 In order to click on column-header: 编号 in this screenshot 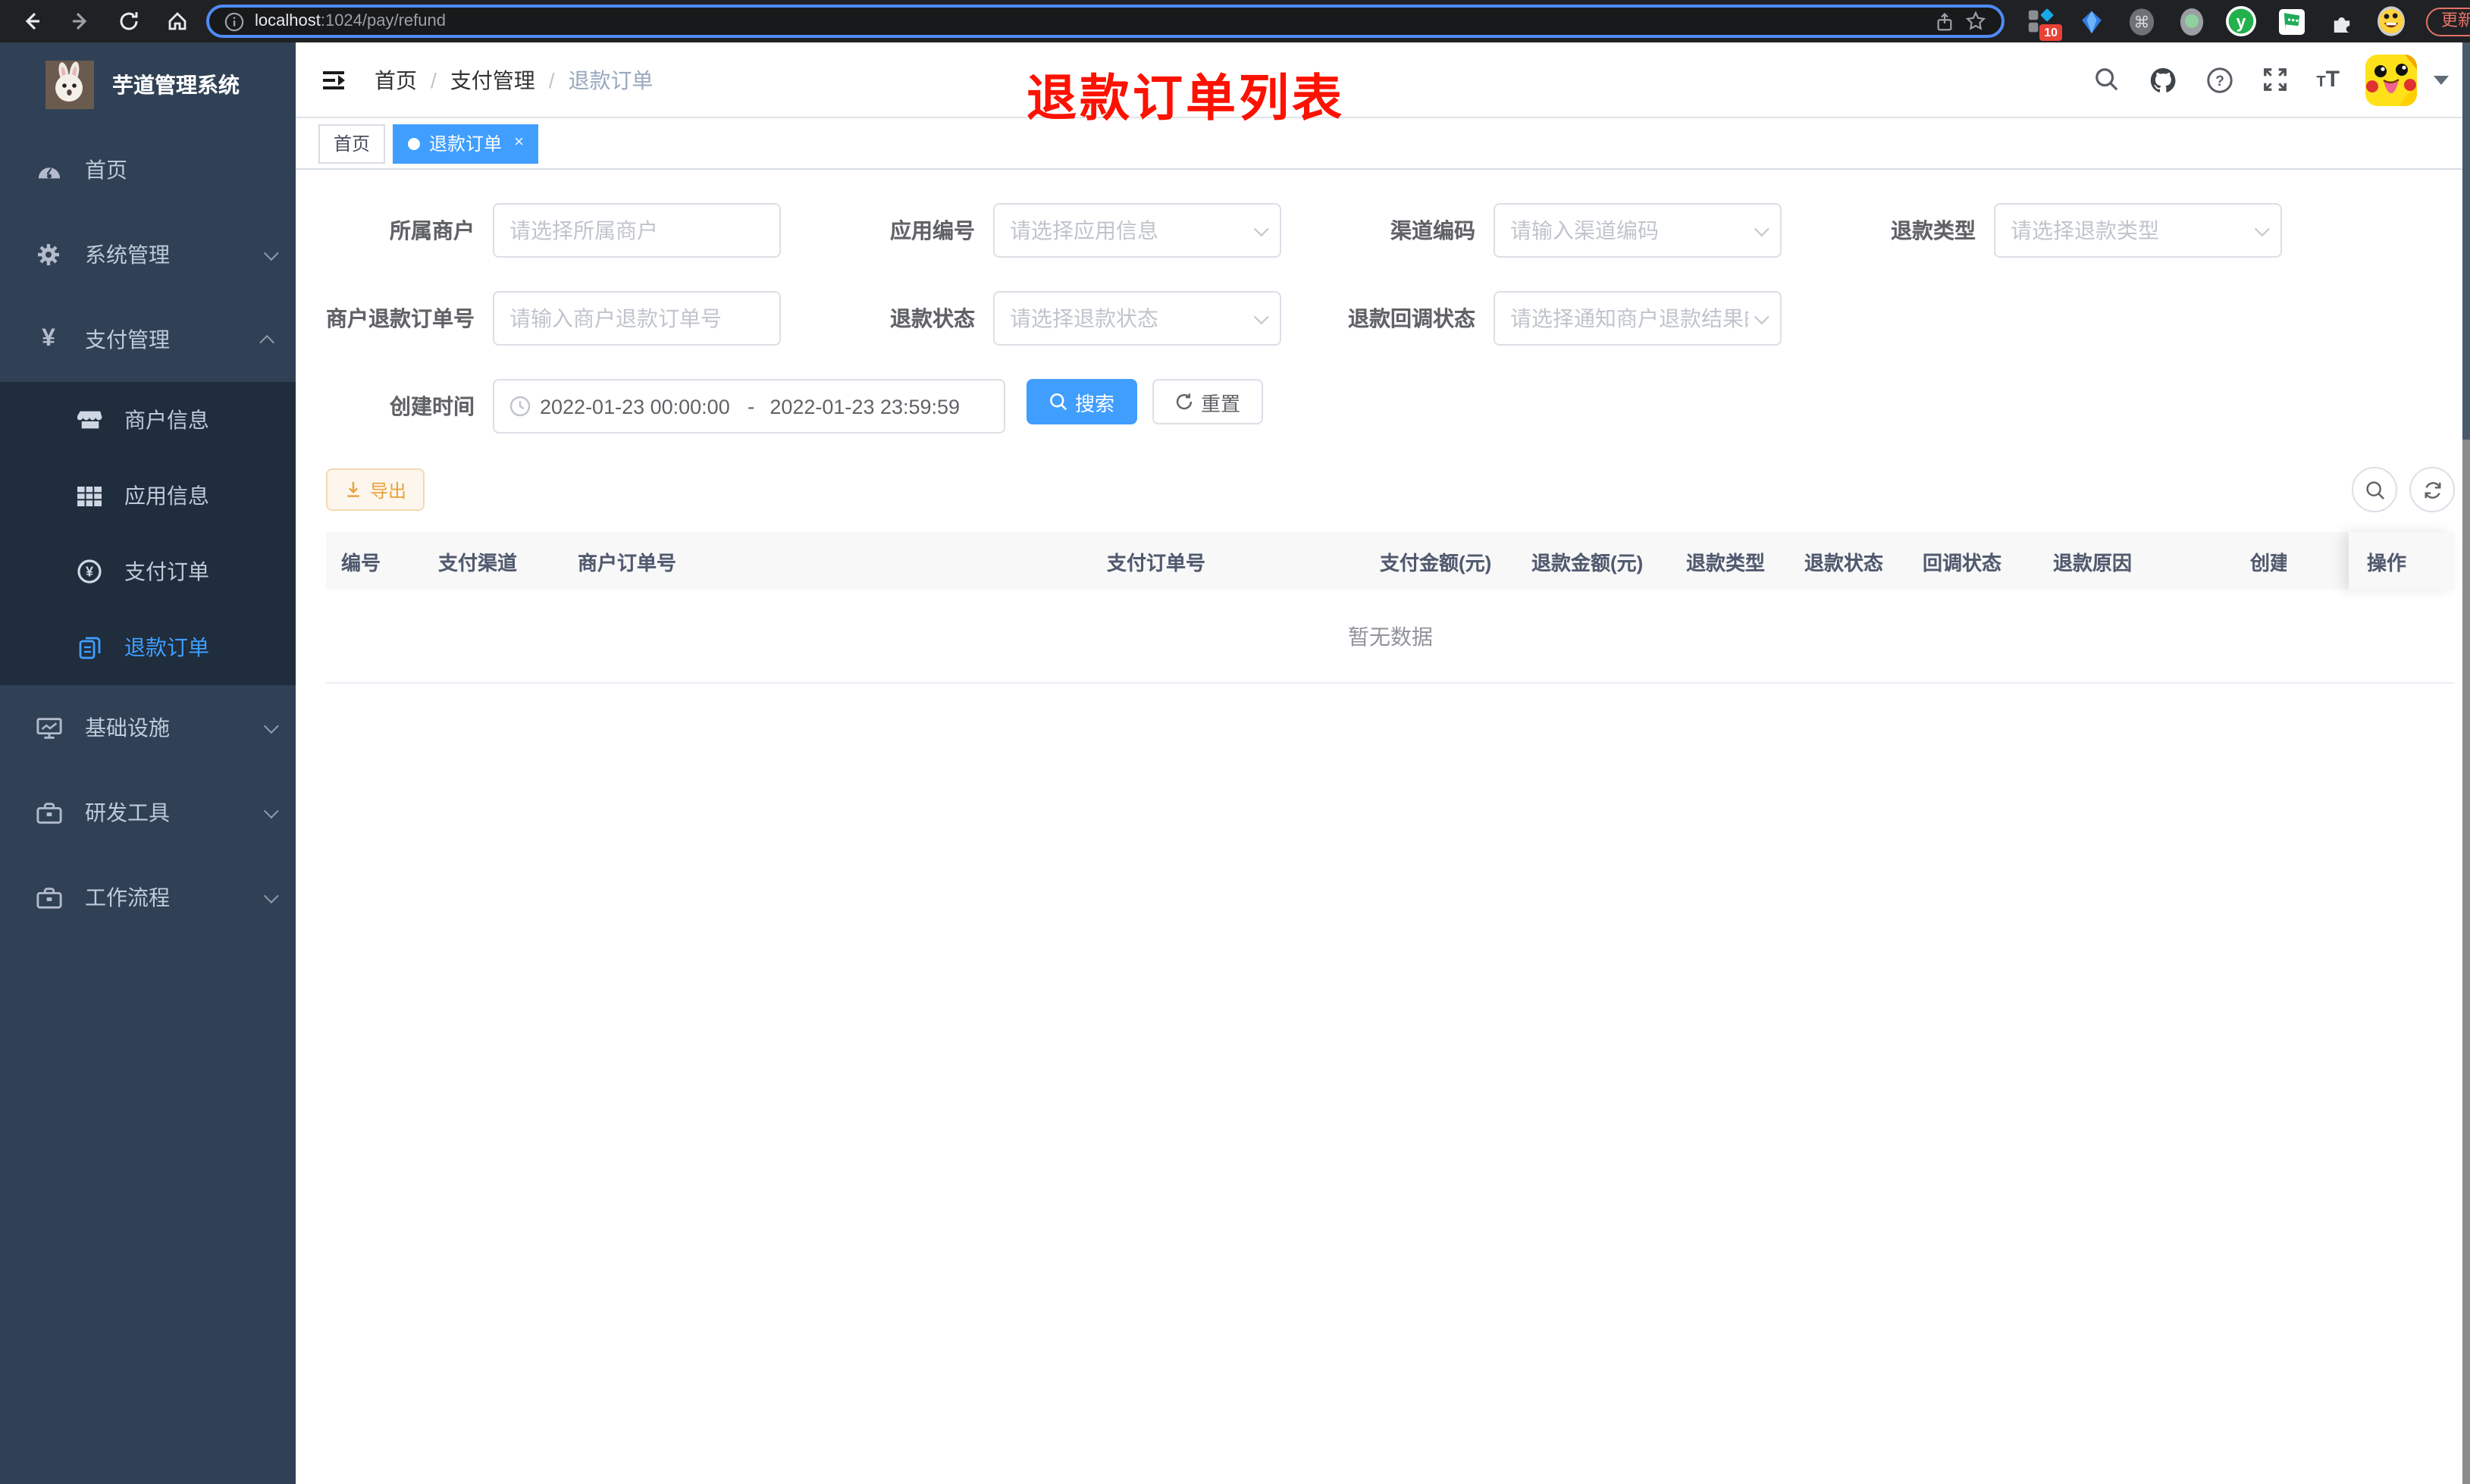, I will do `click(374, 561)`.